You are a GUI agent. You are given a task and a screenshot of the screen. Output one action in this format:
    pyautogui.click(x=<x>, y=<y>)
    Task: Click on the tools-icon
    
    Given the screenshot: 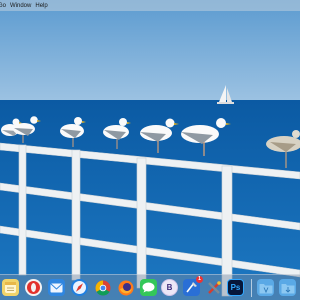 What is the action you would take?
    pyautogui.click(x=213, y=287)
    